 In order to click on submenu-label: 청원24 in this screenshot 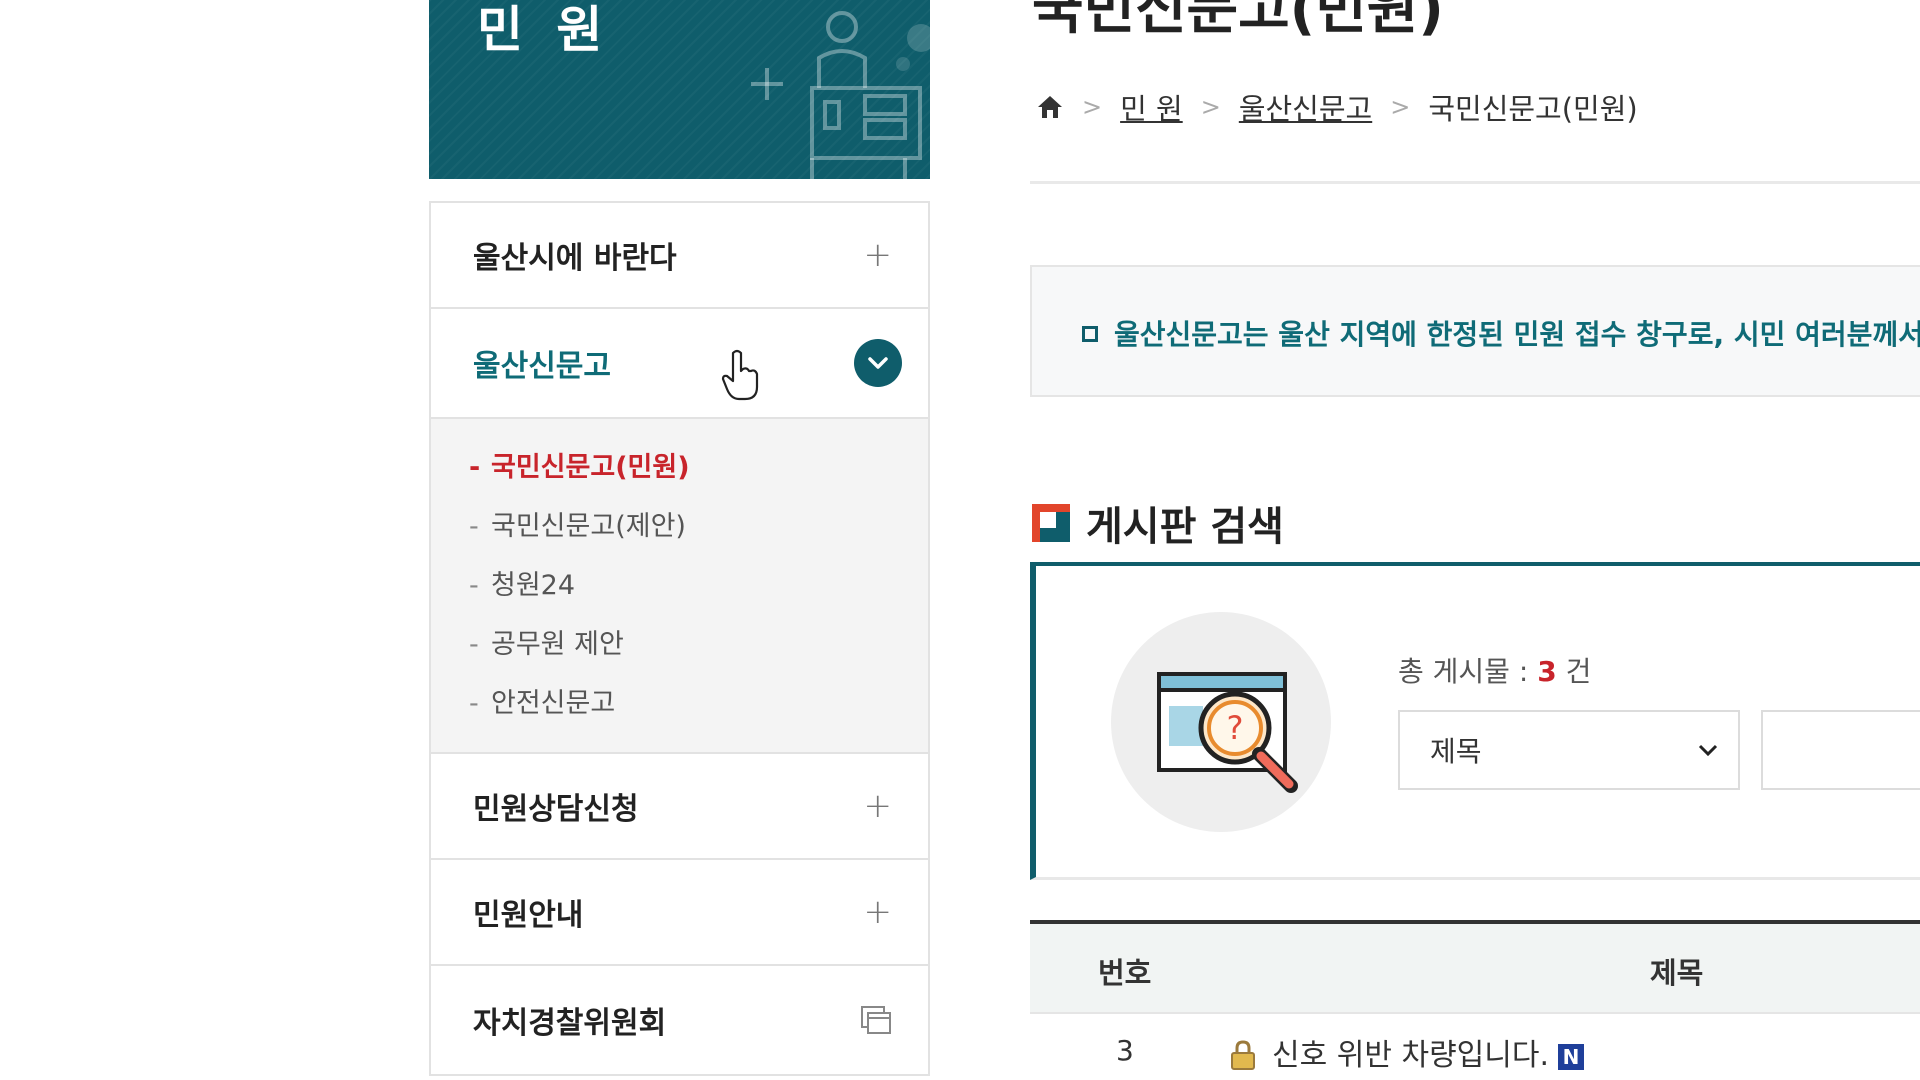, I will do `click(533, 585)`.